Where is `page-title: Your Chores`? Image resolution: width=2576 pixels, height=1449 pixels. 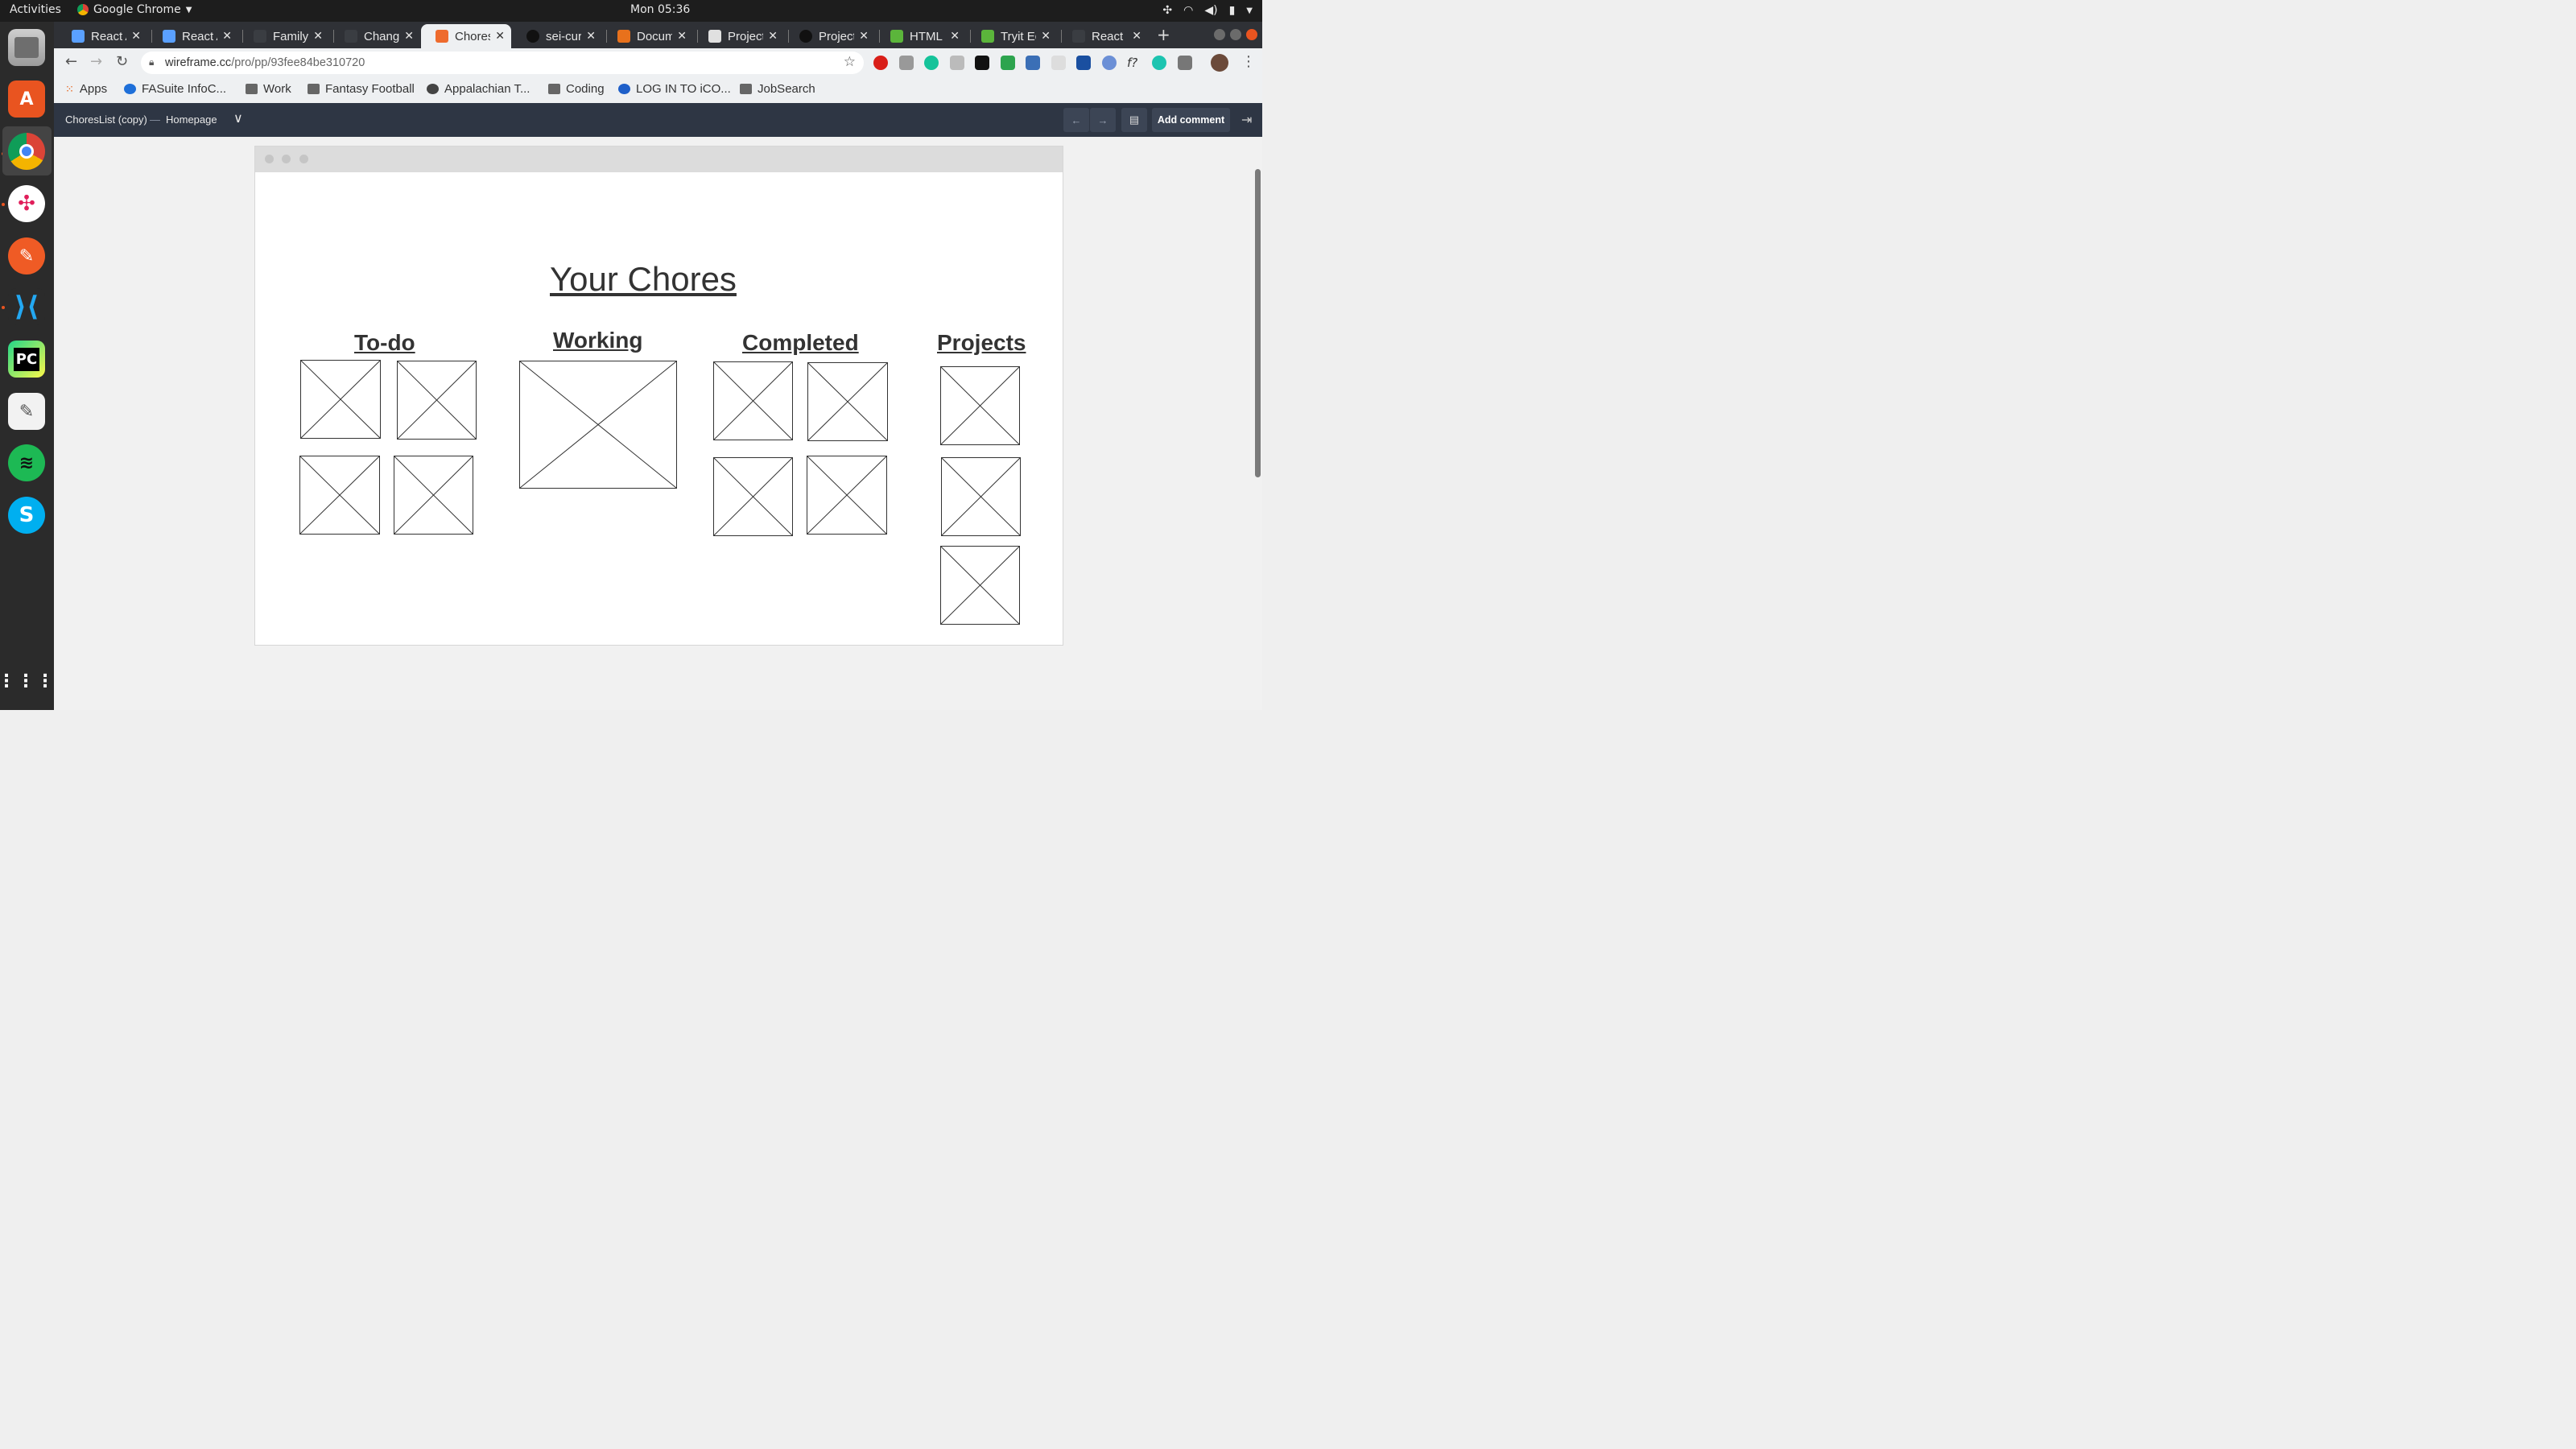 page-title: Your Chores is located at coordinates (643, 279).